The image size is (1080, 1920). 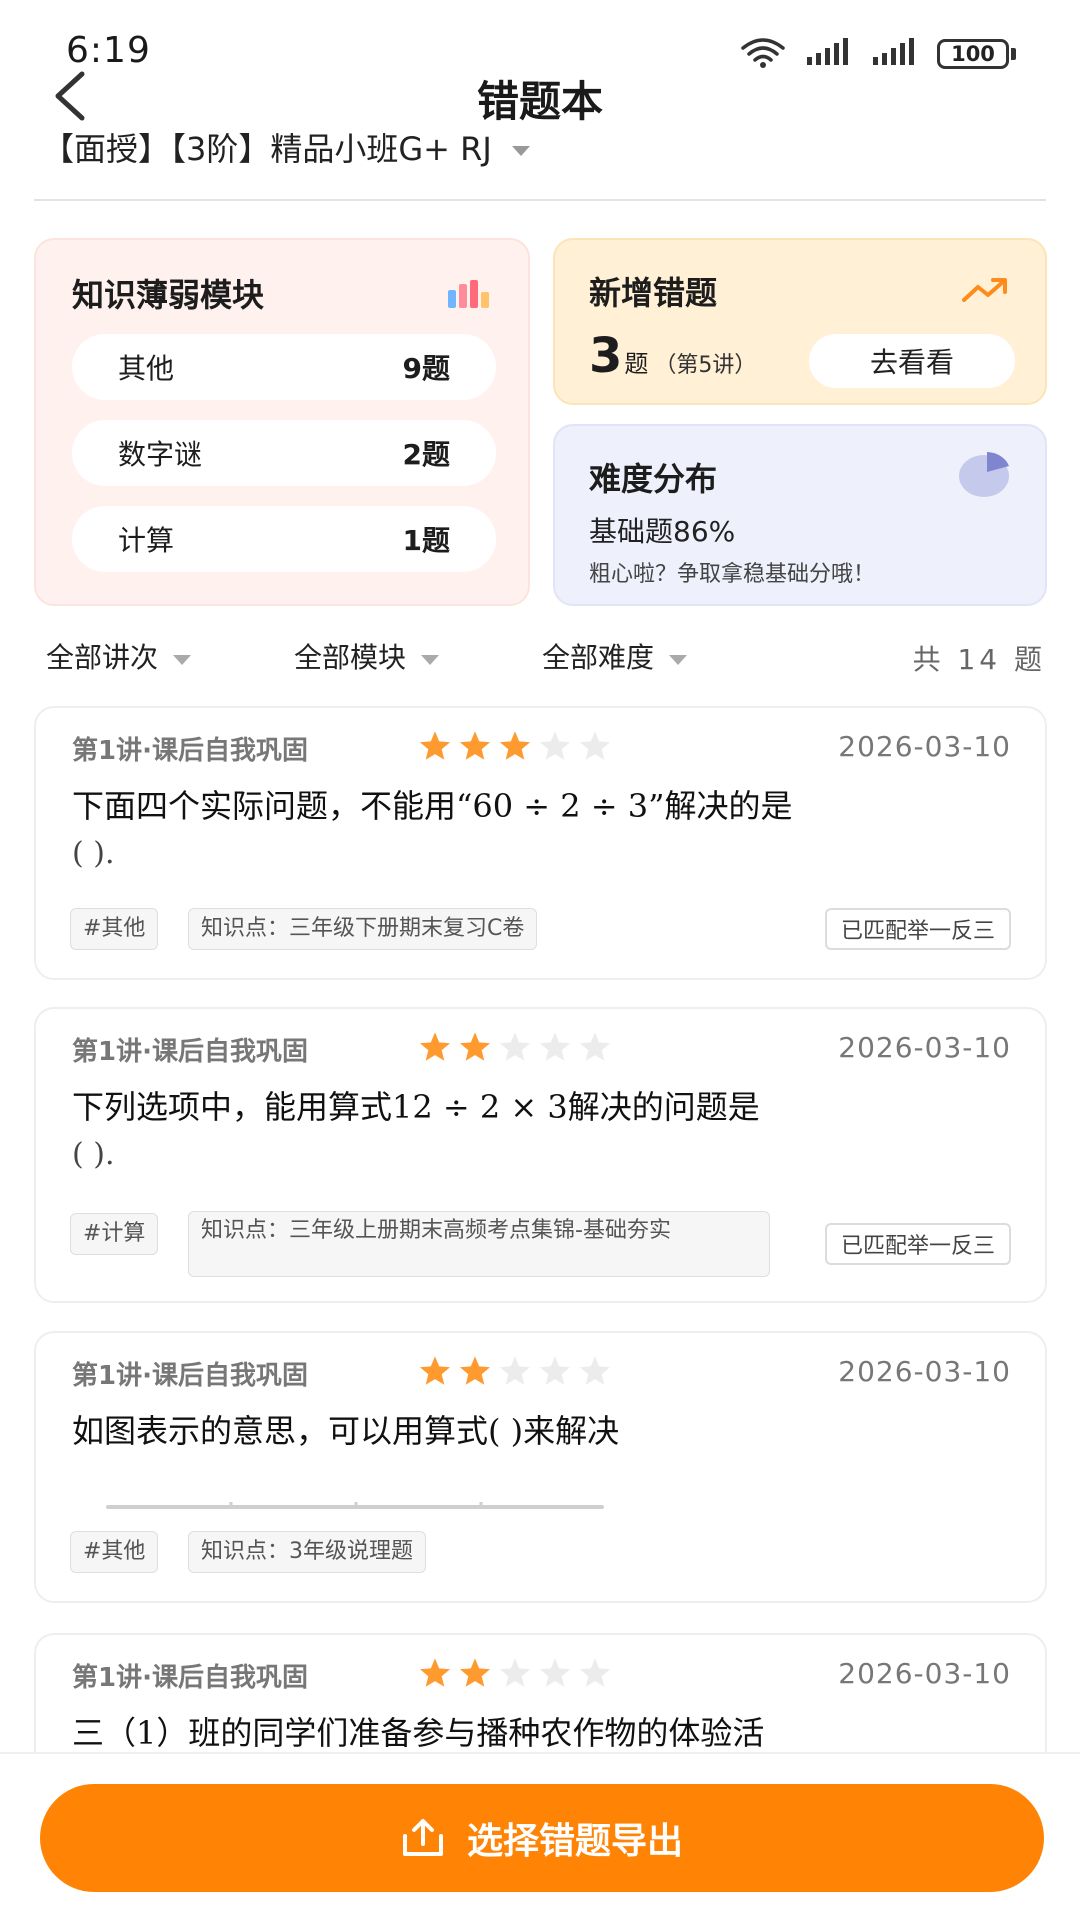 What do you see at coordinates (363, 929) in the screenshot?
I see `knowledge-tag: 知识点：三年级下册期末复习C卷` at bounding box center [363, 929].